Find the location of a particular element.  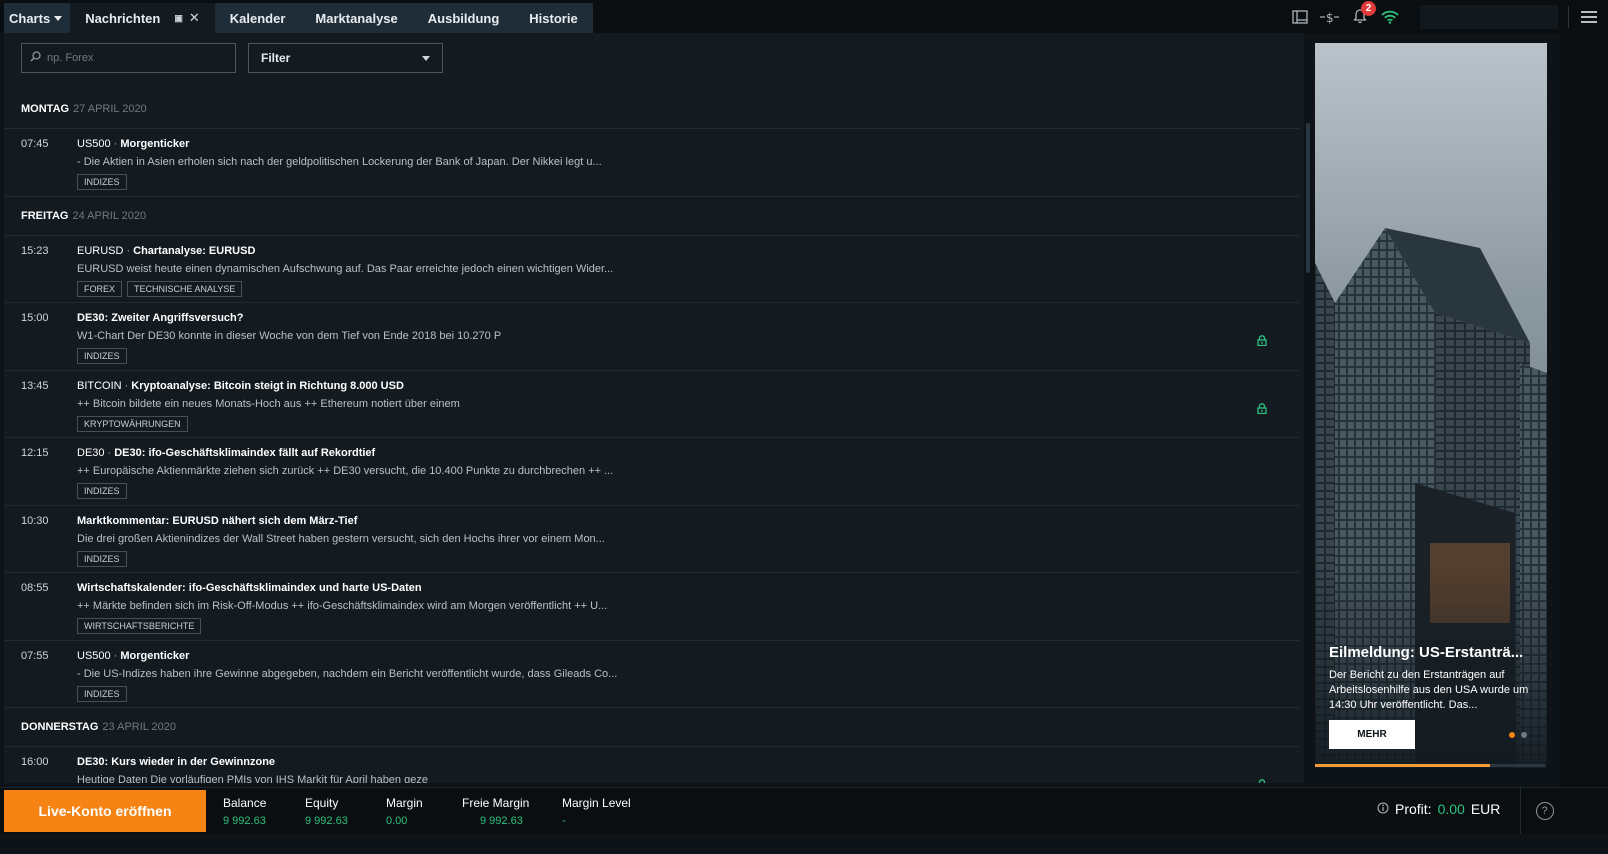

account-selector is located at coordinates (1489, 16).